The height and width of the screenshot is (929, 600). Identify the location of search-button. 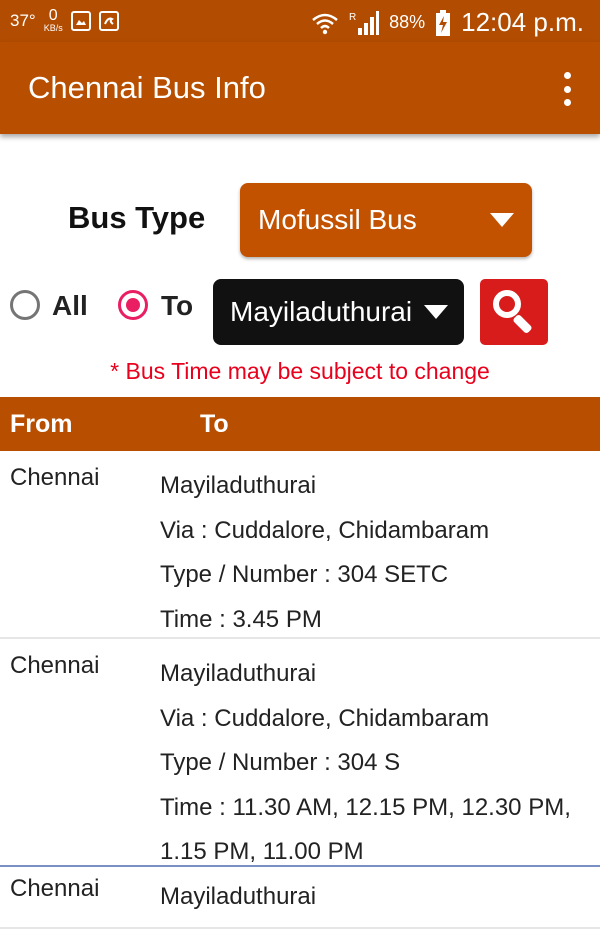
(514, 312).